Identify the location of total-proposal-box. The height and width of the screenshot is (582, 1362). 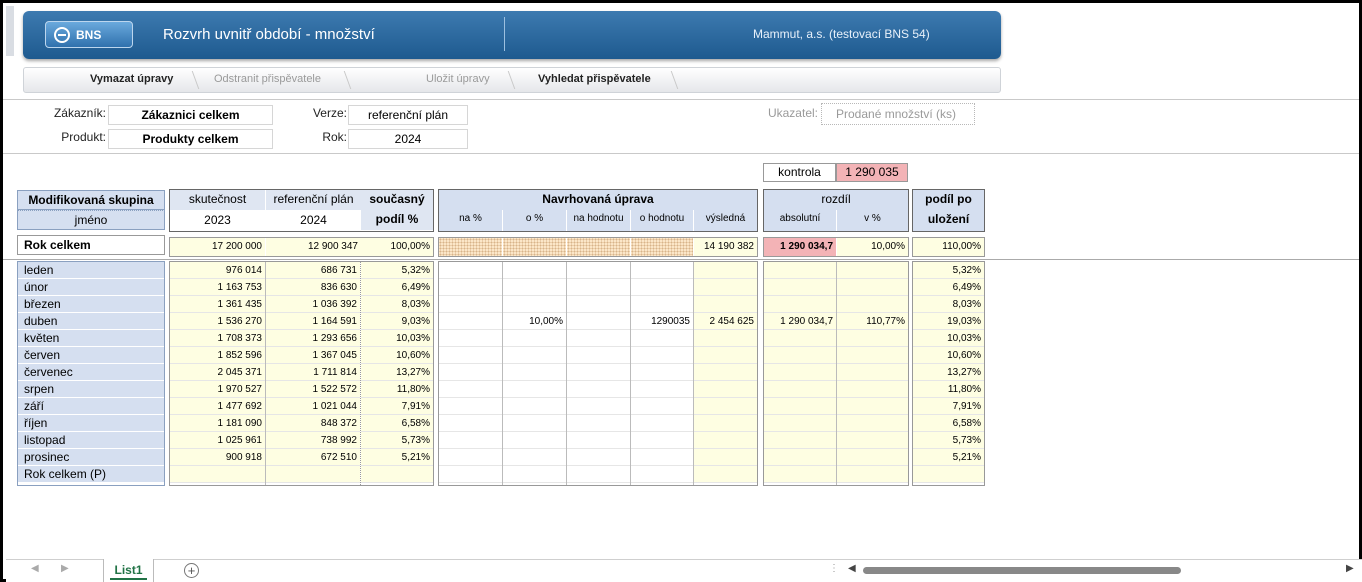
(598, 247).